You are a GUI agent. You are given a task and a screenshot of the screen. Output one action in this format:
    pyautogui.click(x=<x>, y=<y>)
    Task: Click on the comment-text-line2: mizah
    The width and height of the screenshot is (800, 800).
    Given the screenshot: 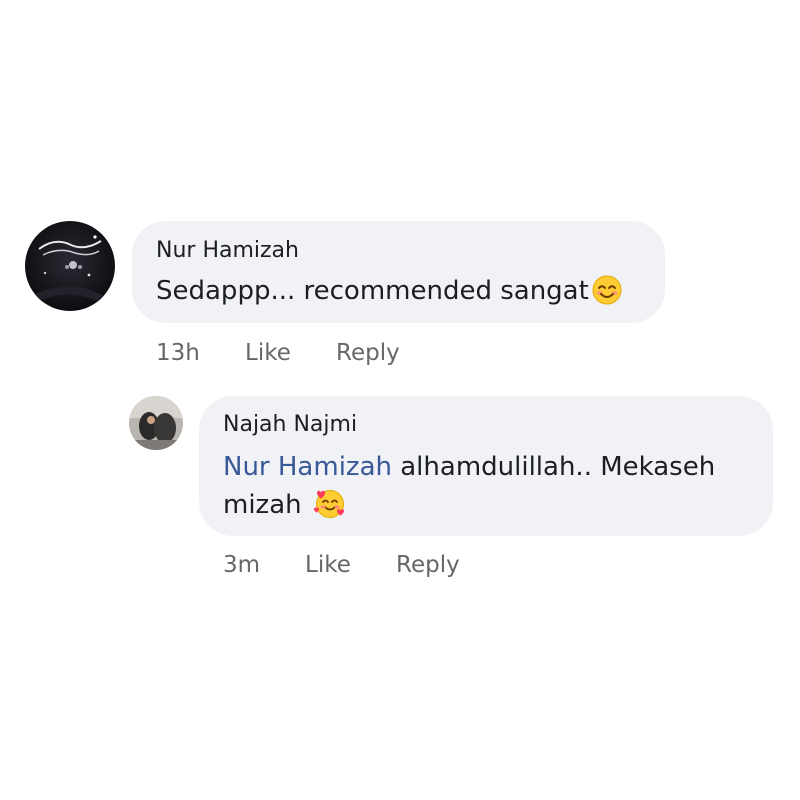 What is the action you would take?
    pyautogui.click(x=266, y=505)
    